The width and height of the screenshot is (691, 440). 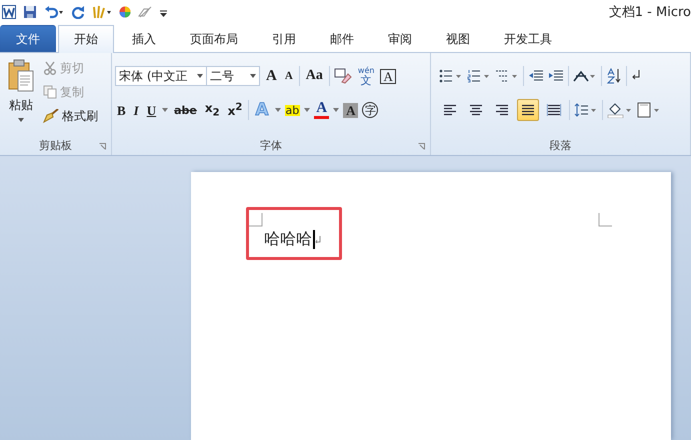 I want to click on scissors-icon, so click(x=50, y=68).